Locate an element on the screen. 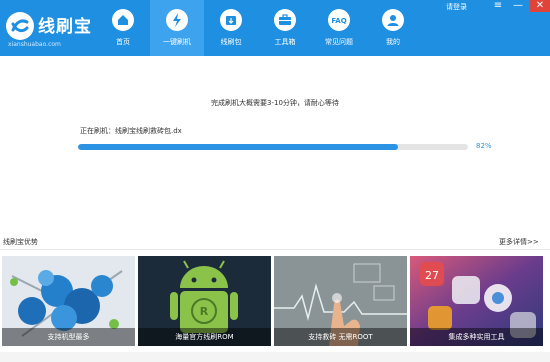 The height and width of the screenshot is (362, 550). close-button: ✕ is located at coordinates (540, 6).